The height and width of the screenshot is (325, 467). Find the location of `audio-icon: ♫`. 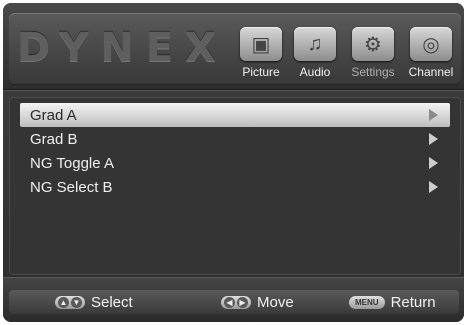

audio-icon: ♫ is located at coordinates (315, 44).